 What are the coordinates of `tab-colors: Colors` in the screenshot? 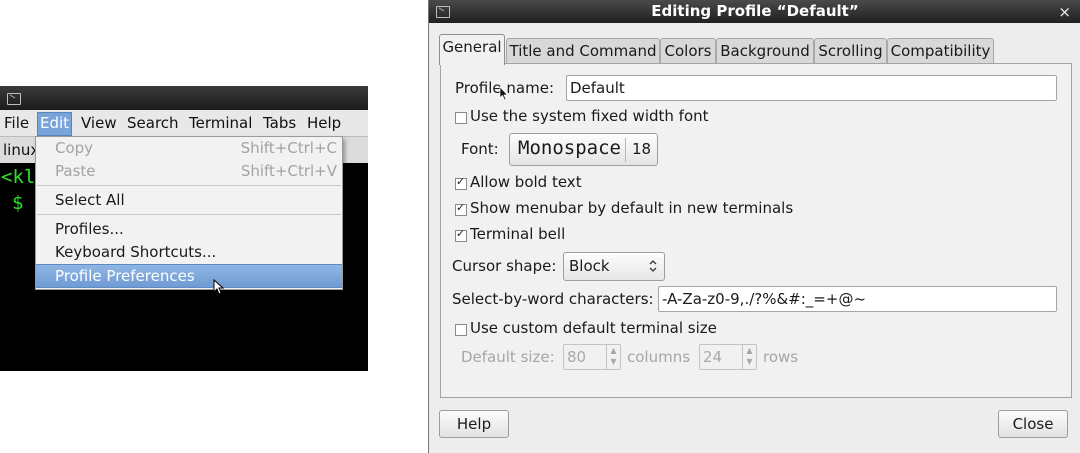 It's located at (688, 51).